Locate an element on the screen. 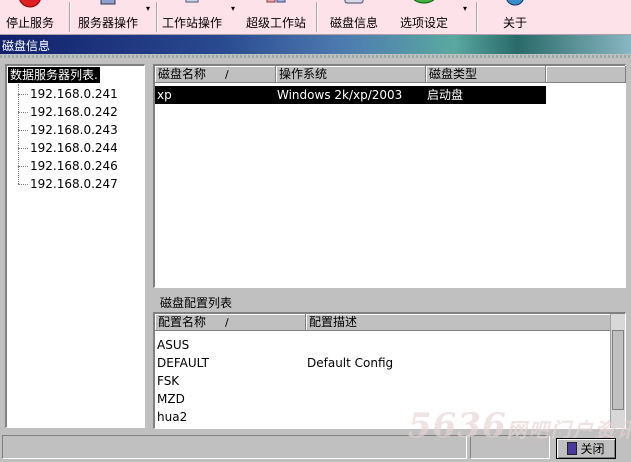  column-config-name: 配置名称 / is located at coordinates (230, 322).